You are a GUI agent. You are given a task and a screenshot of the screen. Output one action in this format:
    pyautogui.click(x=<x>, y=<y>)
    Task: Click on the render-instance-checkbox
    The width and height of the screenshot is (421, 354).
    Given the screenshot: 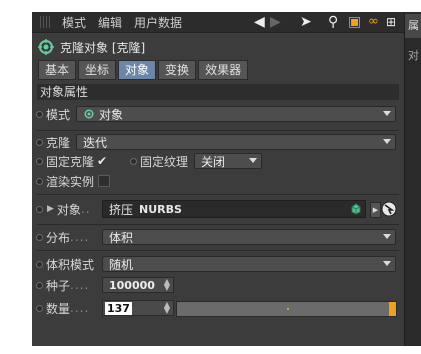 What is the action you would take?
    pyautogui.click(x=104, y=181)
    